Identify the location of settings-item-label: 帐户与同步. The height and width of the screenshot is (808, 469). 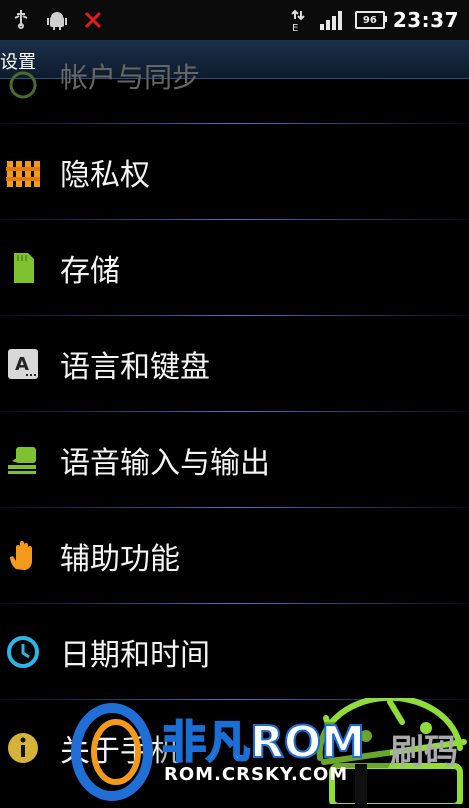
(130, 77).